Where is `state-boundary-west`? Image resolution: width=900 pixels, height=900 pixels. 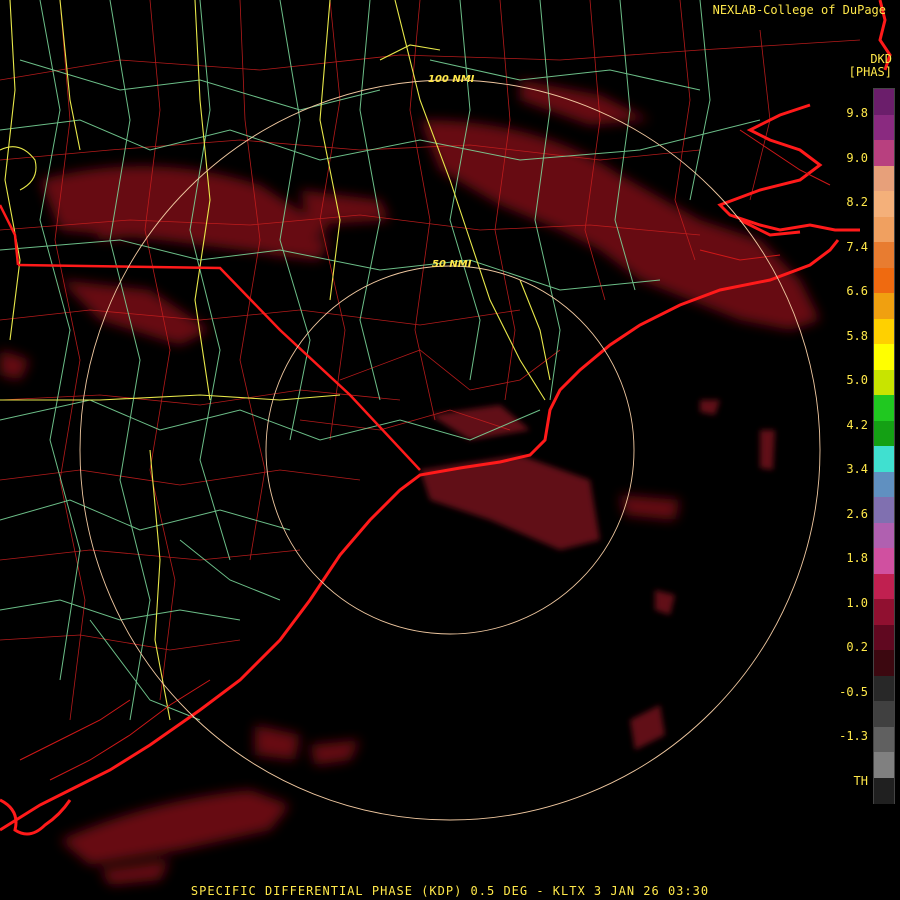
state-boundary-west is located at coordinates (10, 235).